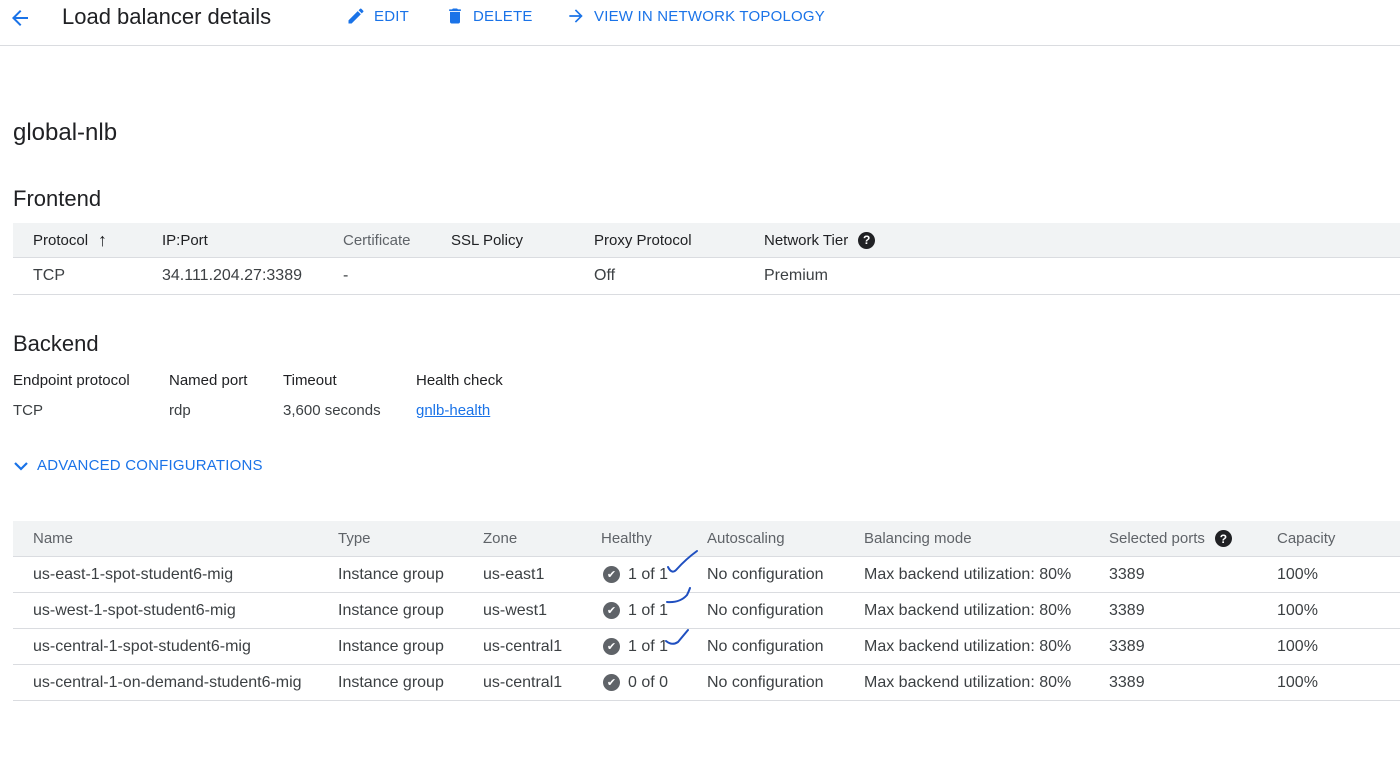 The image size is (1400, 761). I want to click on delete-label: DELETE, so click(503, 16).